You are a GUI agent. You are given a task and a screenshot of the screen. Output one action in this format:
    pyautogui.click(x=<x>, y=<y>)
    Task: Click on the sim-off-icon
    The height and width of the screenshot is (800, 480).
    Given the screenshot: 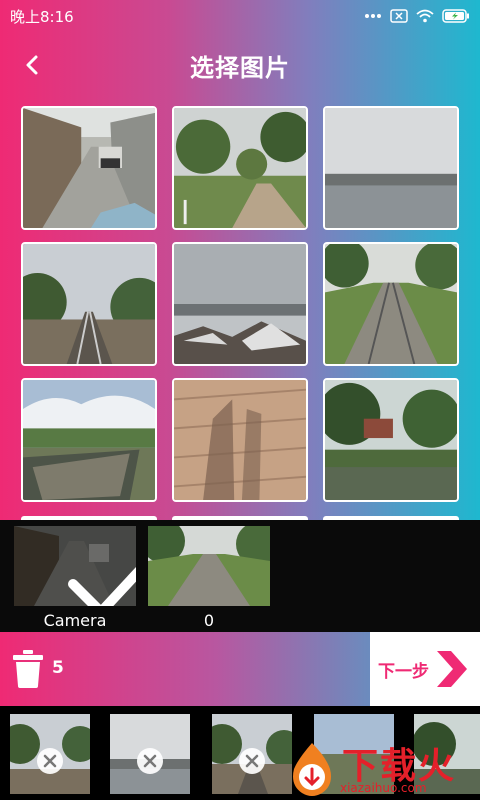 What is the action you would take?
    pyautogui.click(x=399, y=16)
    